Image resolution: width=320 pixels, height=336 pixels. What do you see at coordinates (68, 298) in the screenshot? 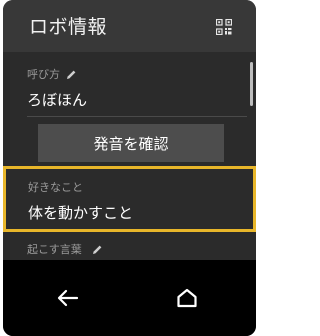
I see `back-arrow-icon` at bounding box center [68, 298].